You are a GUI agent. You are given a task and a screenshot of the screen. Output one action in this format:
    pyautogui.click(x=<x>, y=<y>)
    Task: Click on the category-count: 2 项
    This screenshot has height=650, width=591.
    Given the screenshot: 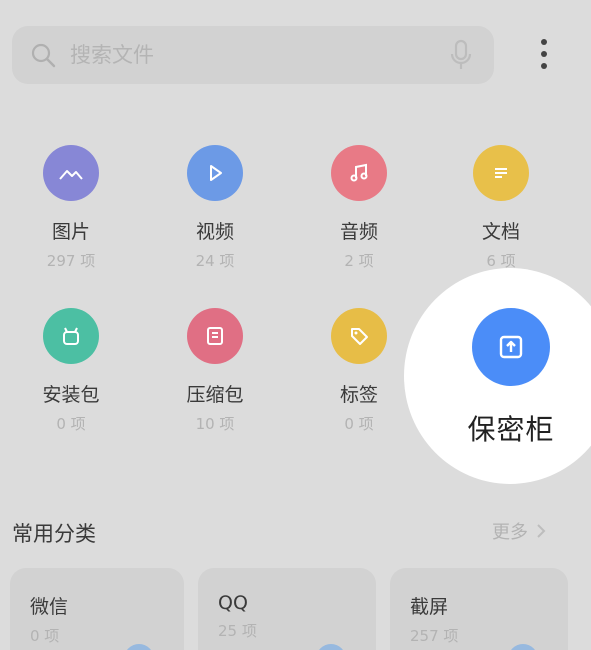 What is the action you would take?
    pyautogui.click(x=359, y=261)
    